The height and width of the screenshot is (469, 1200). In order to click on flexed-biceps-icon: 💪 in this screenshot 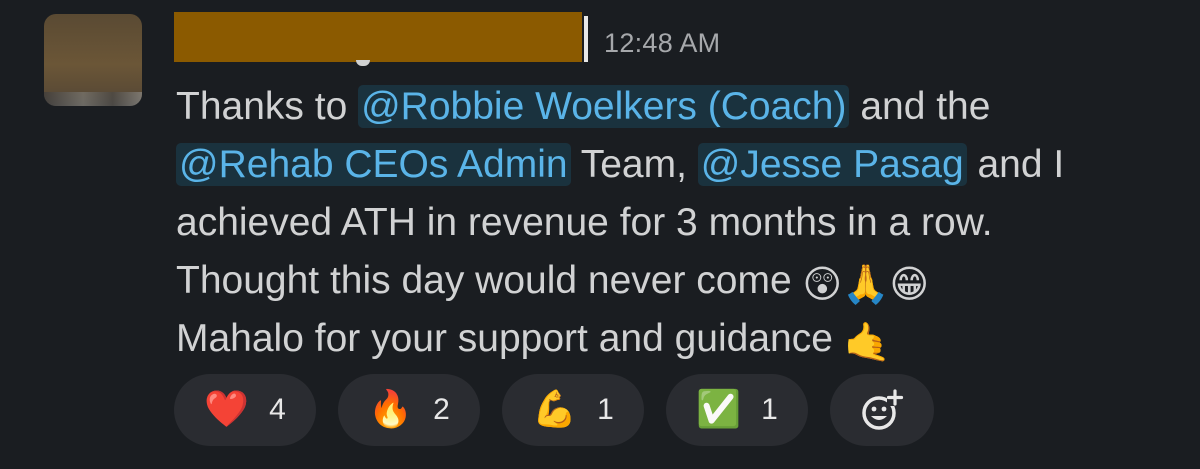, I will do `click(555, 409)`.